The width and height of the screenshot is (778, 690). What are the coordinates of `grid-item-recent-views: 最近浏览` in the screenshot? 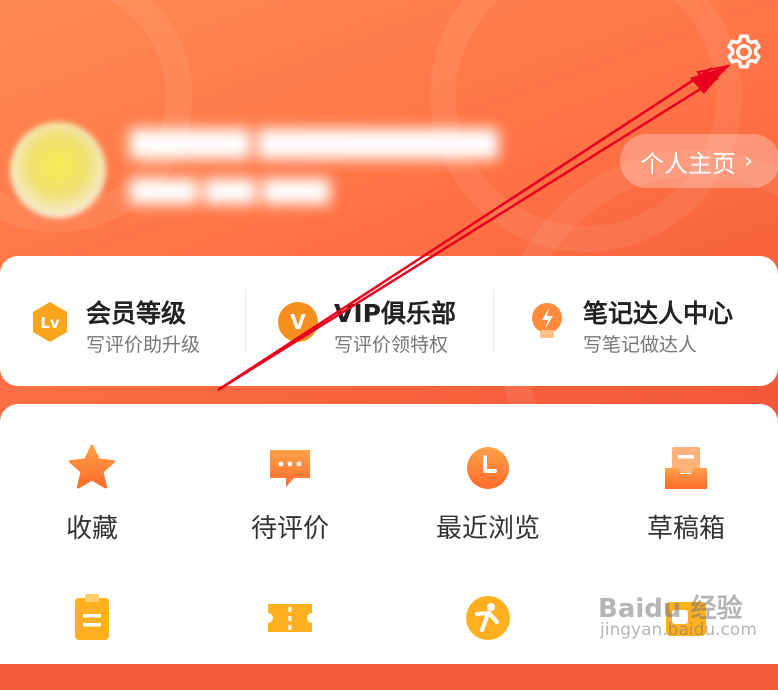 It's located at (488, 477).